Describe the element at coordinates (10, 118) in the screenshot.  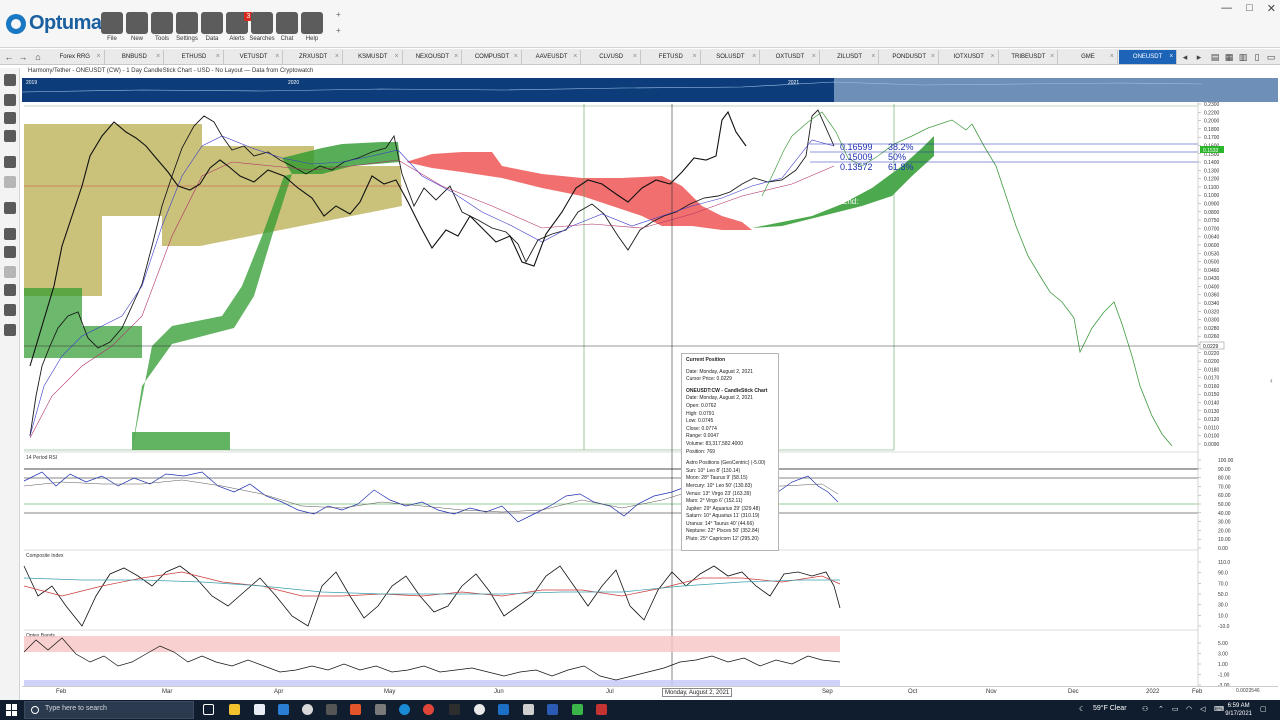
I see `save-icon` at that location.